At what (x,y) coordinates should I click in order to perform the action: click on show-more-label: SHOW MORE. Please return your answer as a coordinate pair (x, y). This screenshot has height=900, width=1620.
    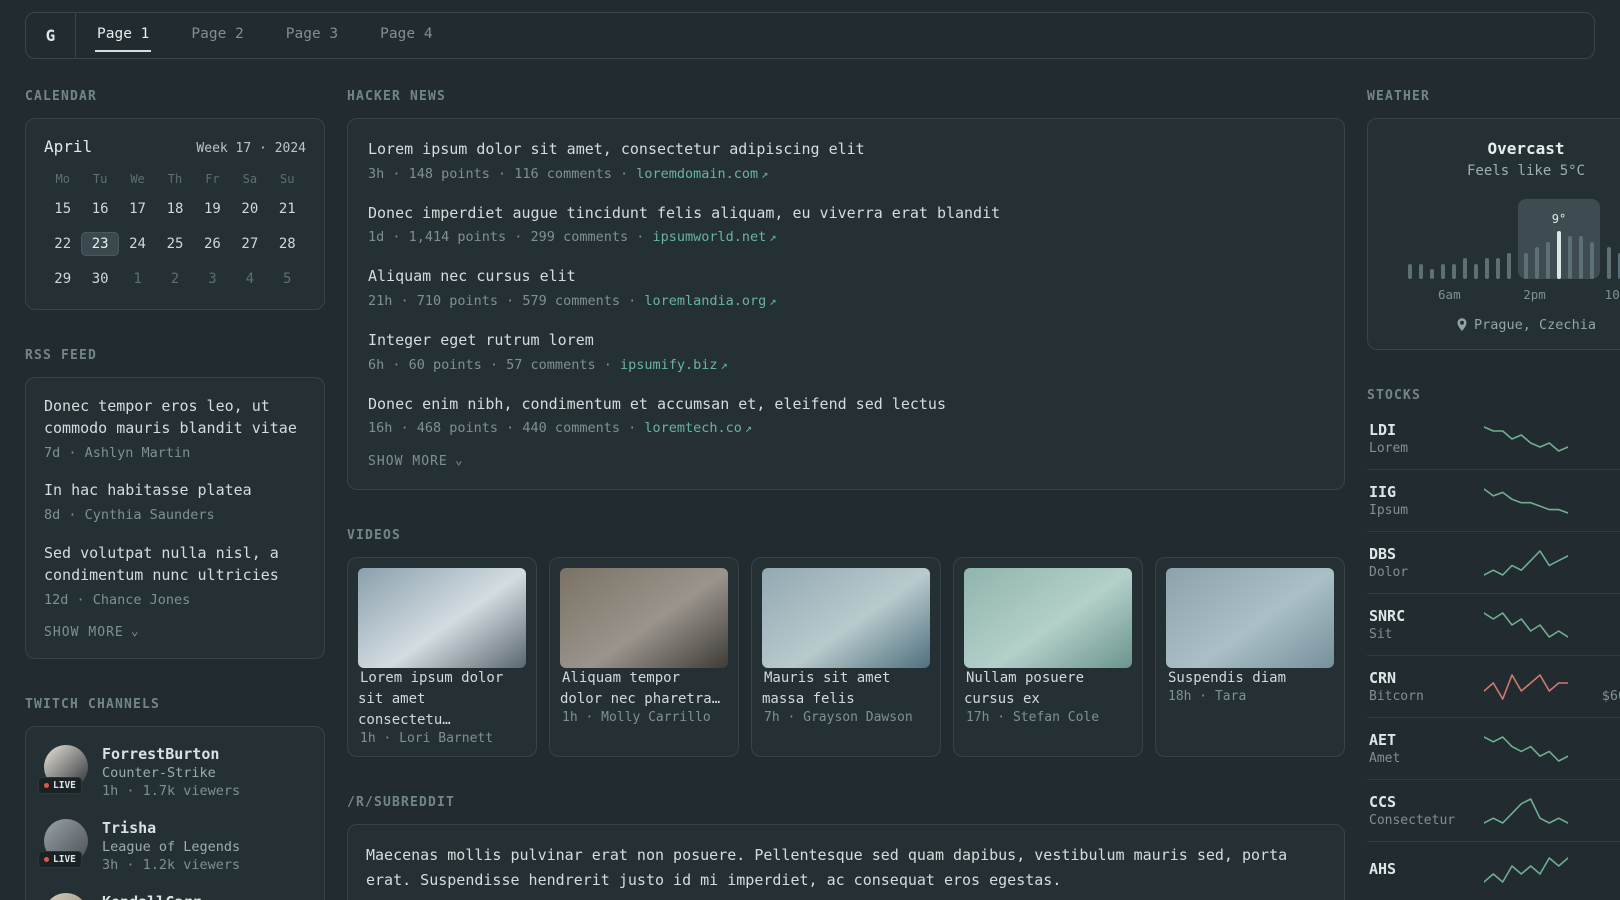
    Looking at the image, I should click on (408, 462).